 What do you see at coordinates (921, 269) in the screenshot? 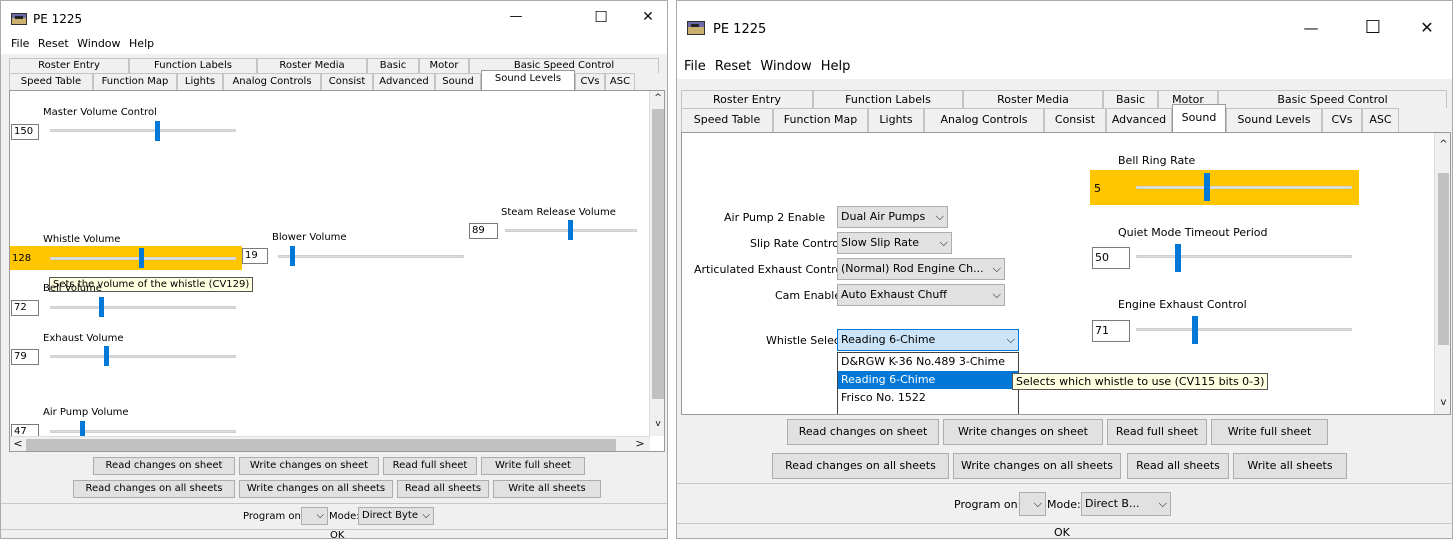
I see `articulated-exhaust-control-select: (Normal) Rod Engine Ch... ⌵` at bounding box center [921, 269].